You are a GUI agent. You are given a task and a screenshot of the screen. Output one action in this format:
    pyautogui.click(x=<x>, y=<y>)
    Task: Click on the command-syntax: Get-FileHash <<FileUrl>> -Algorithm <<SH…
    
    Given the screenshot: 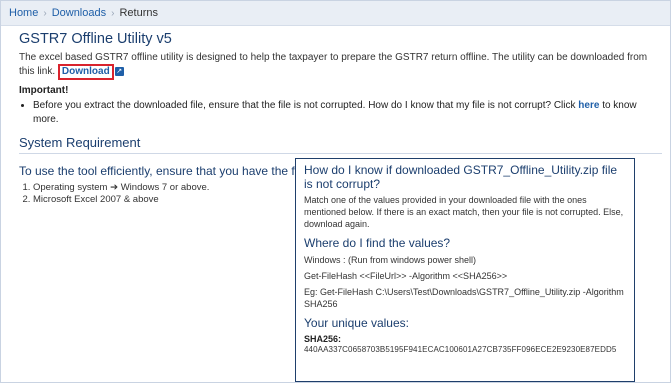 What is the action you would take?
    pyautogui.click(x=406, y=276)
    